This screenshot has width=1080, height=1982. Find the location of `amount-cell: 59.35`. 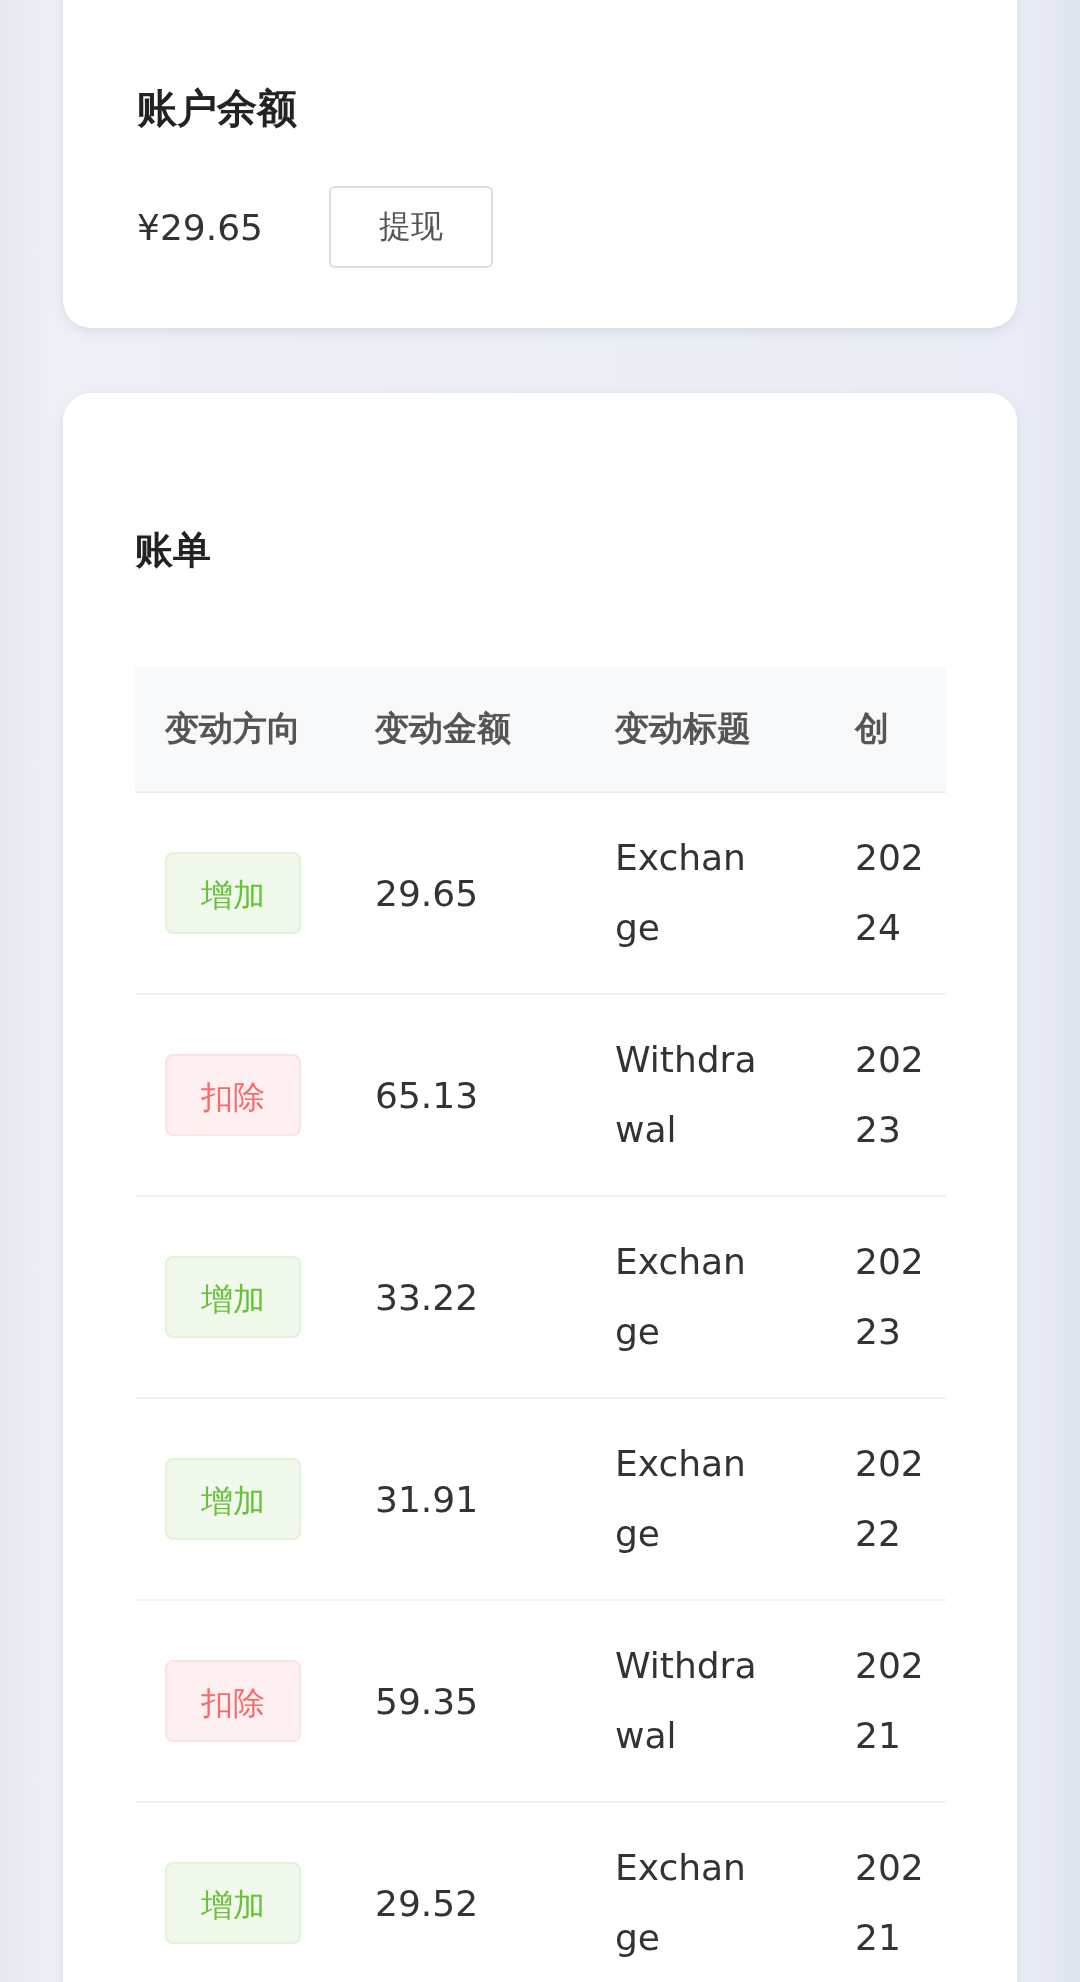

amount-cell: 59.35 is located at coordinates (427, 1701).